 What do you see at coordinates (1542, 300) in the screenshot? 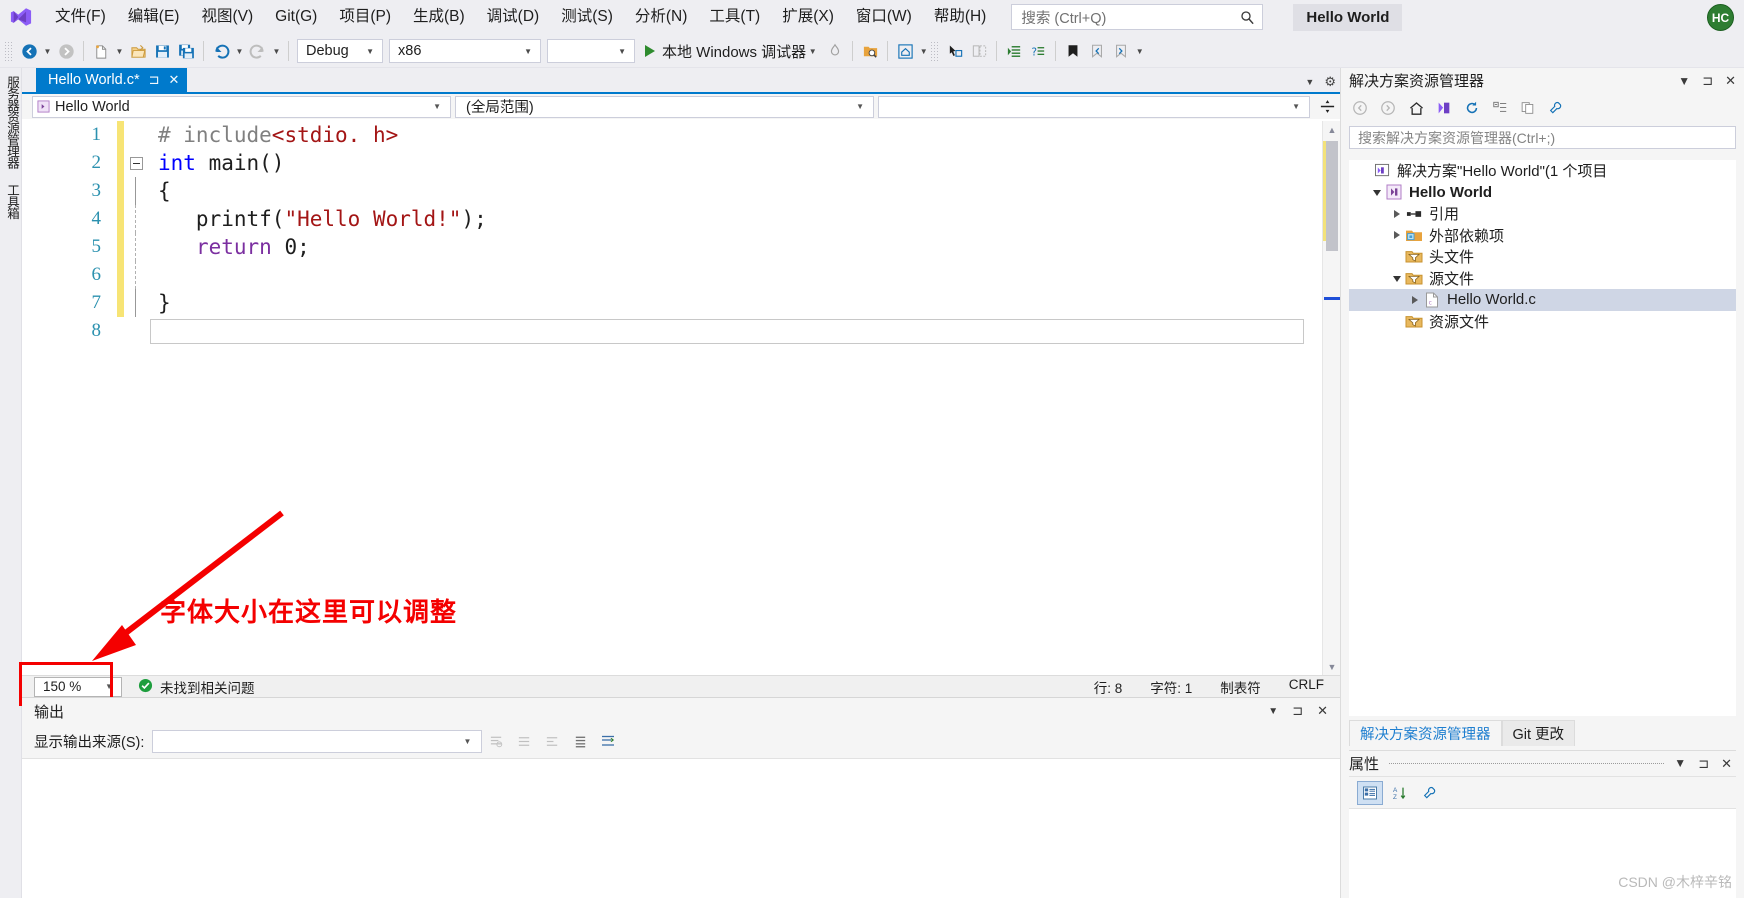
I see `tree-item-hello-world-c: c Hello World.c` at bounding box center [1542, 300].